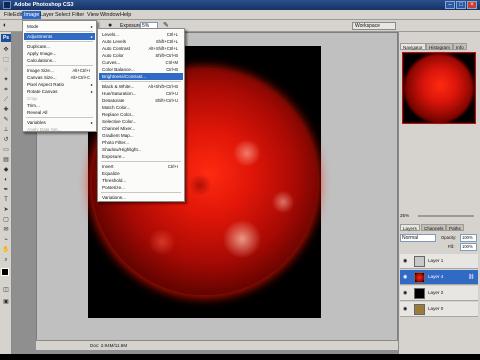 The image size is (480, 360). Describe the element at coordinates (59, 77) in the screenshot. I see `menu-item-canvas-size: Canvas Size... Alt+Ctrl+C` at that location.